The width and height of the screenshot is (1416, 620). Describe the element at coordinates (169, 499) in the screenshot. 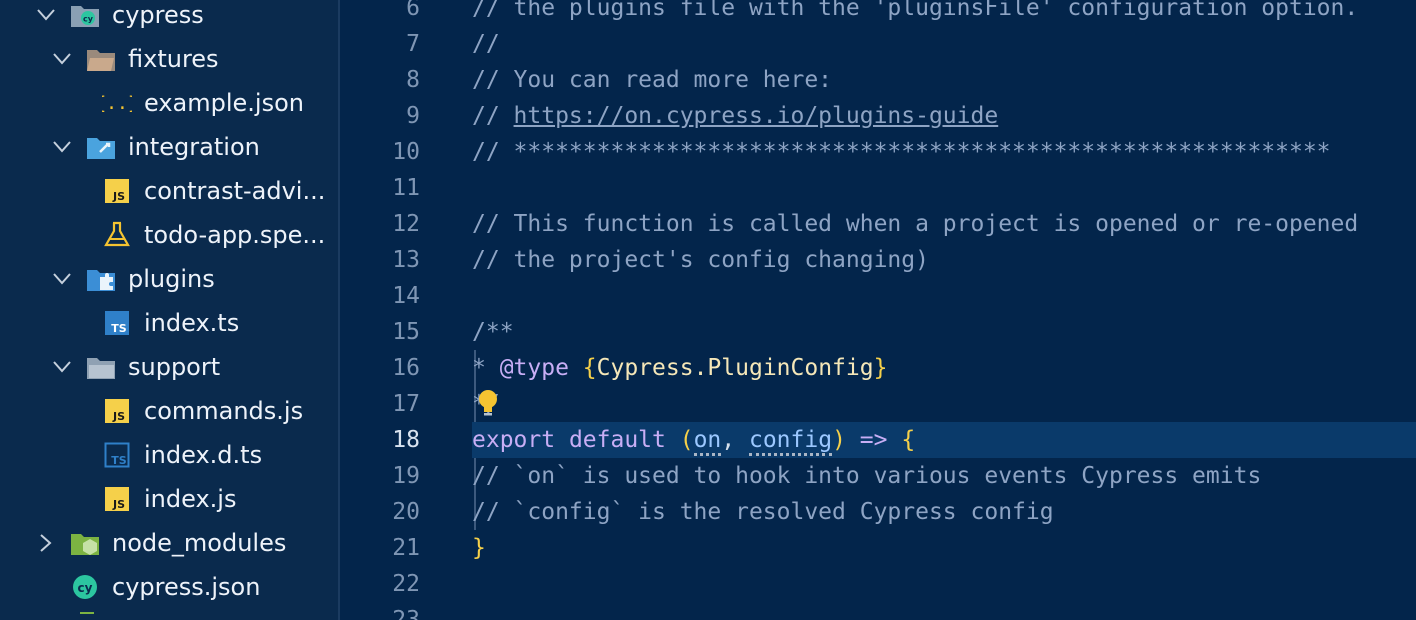

I see `tree-item-index-js: JS index.js` at that location.